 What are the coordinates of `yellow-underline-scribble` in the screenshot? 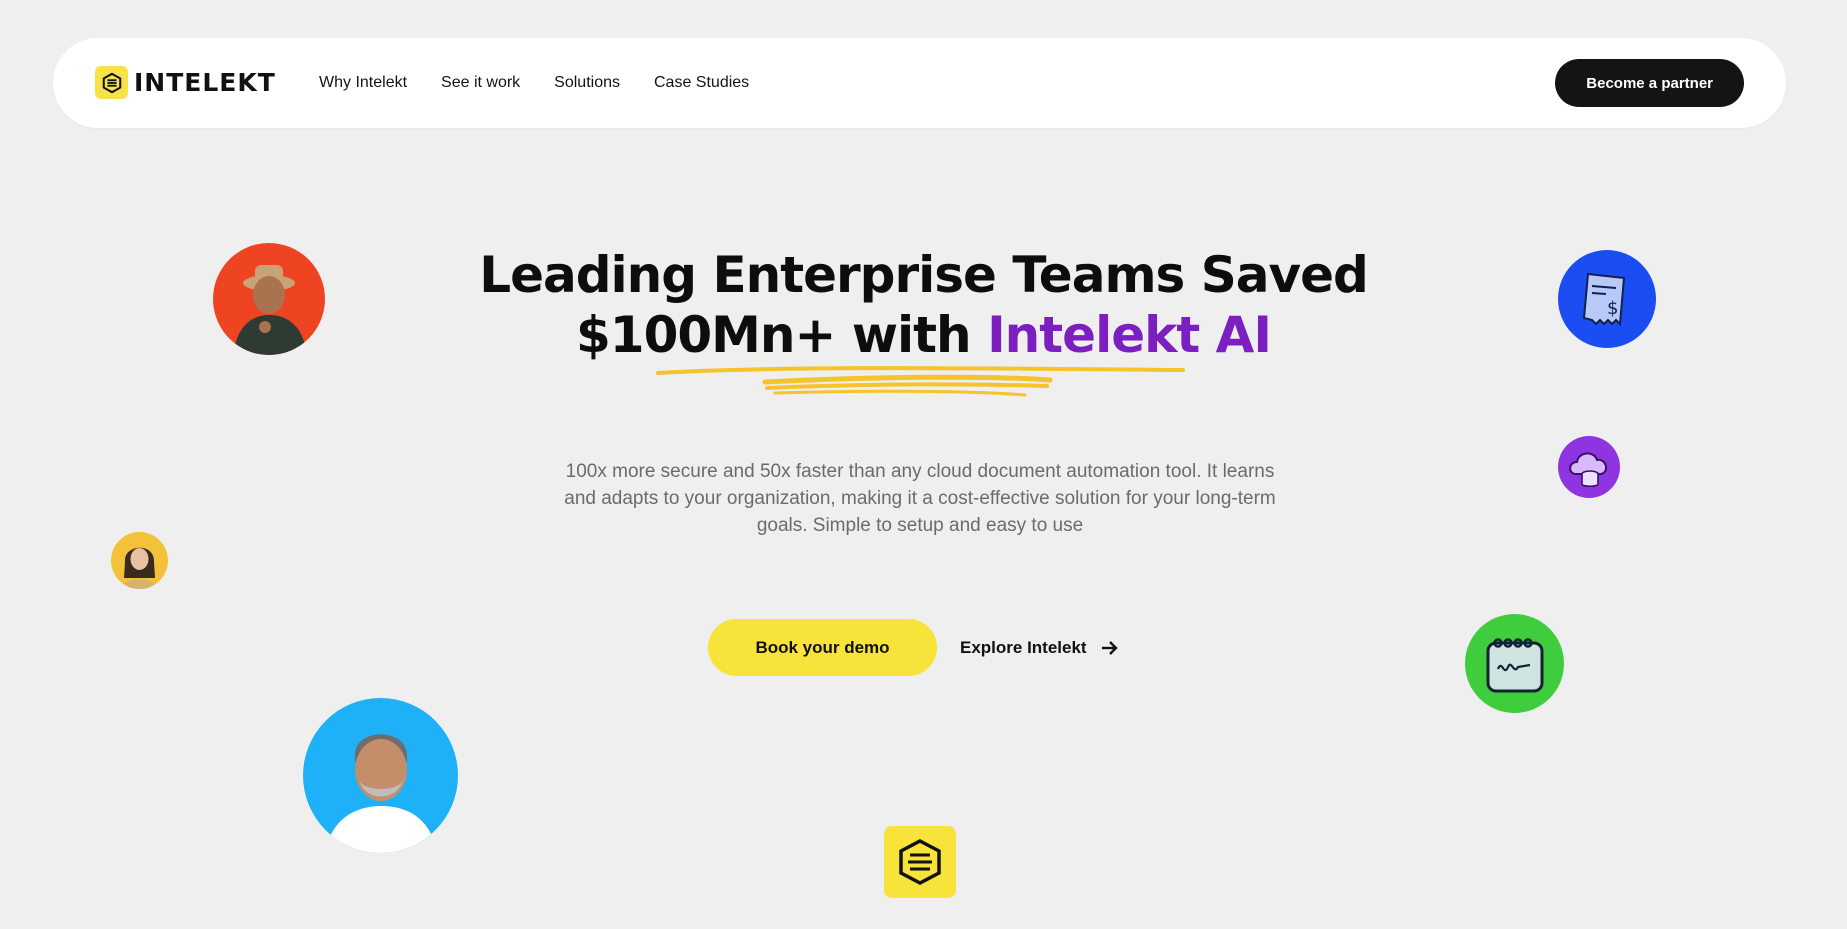 It's located at (920, 381).